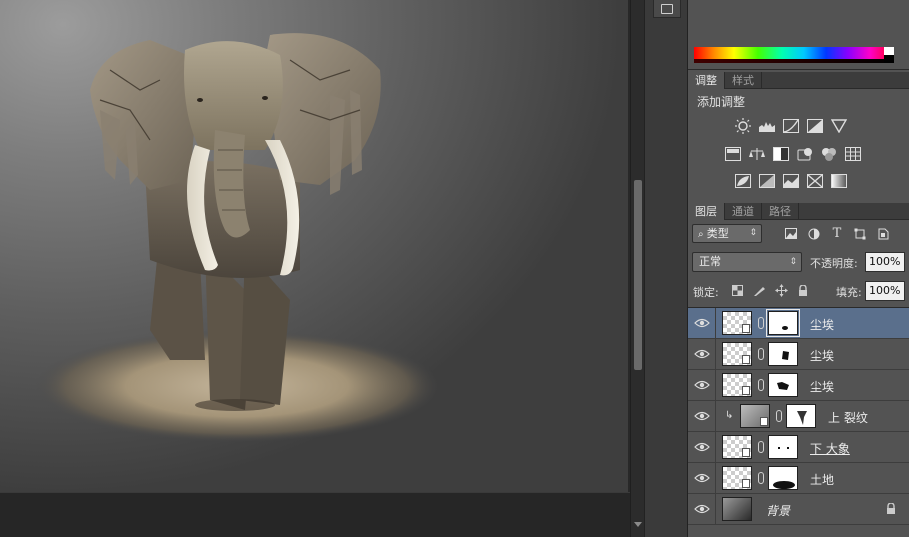 This screenshot has height=537, width=909. Describe the element at coordinates (860, 233) in the screenshot. I see `shape-filter-icon` at that location.